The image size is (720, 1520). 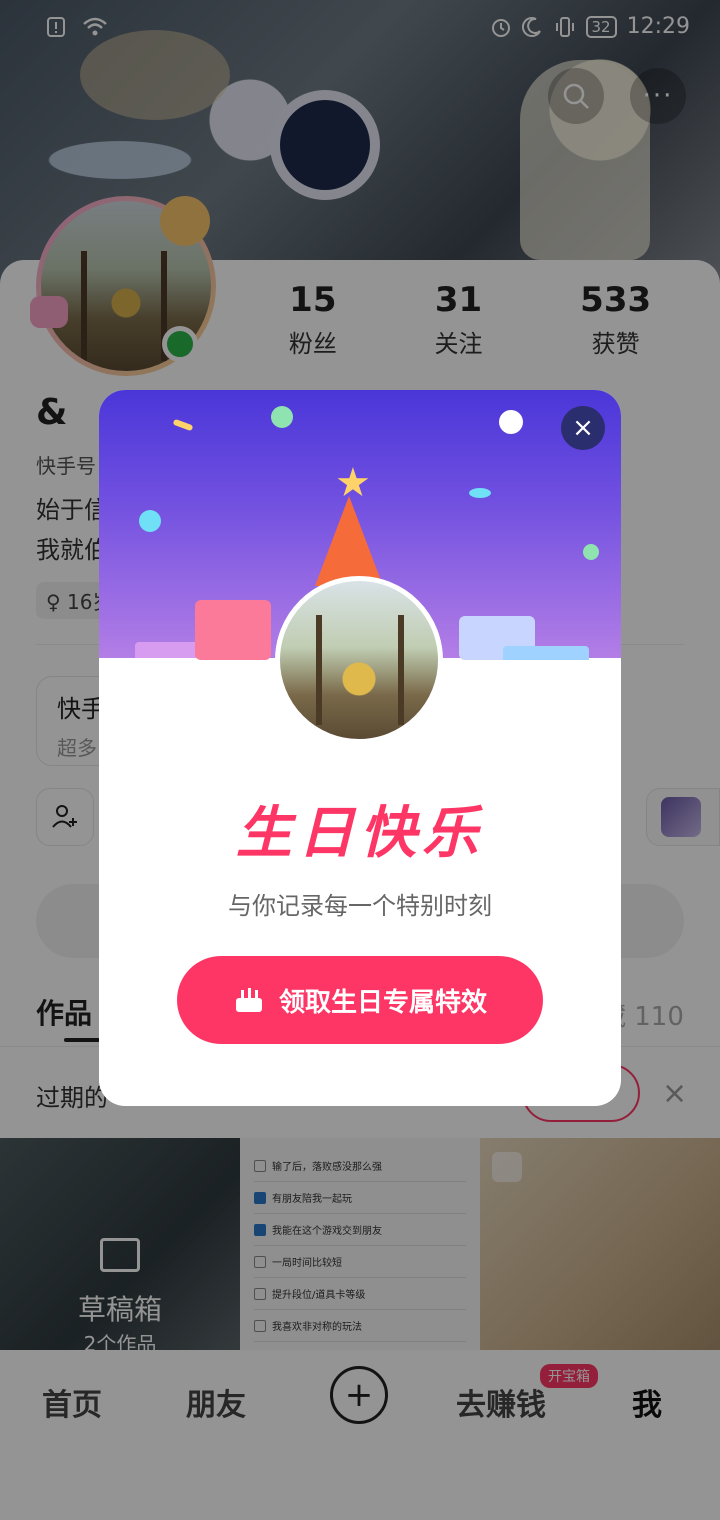 What do you see at coordinates (359, 660) in the screenshot?
I see `modal-avatar` at bounding box center [359, 660].